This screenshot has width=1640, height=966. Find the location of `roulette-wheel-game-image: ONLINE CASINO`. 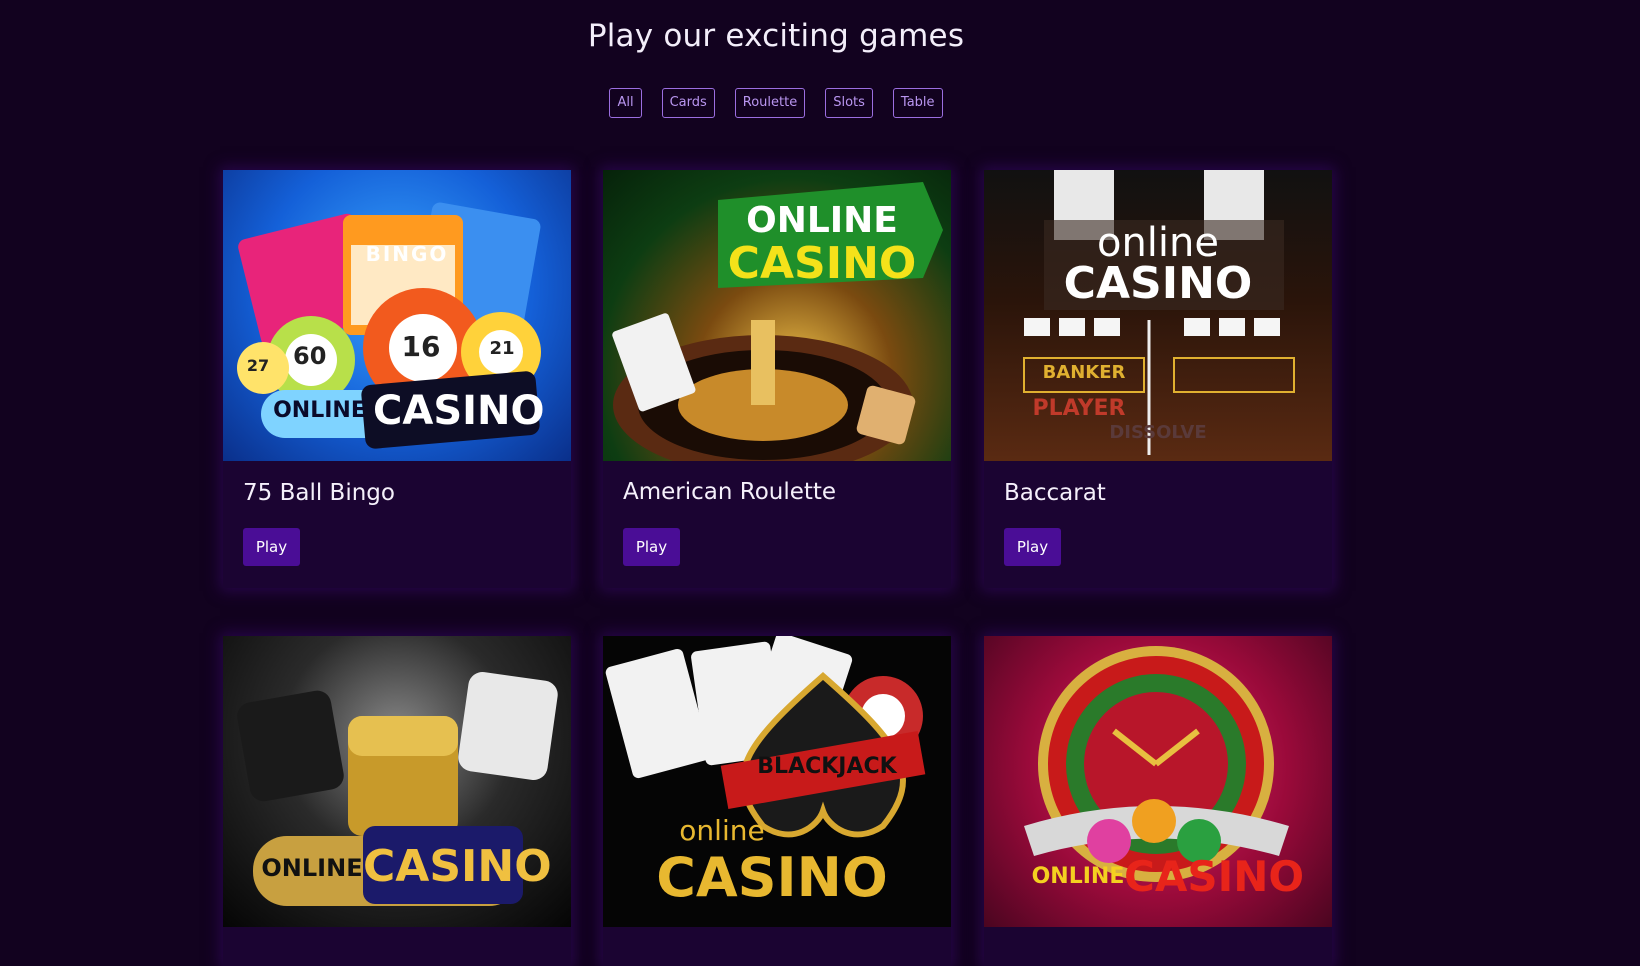

roulette-wheel-game-image: ONLINE CASINO is located at coordinates (1158, 781).